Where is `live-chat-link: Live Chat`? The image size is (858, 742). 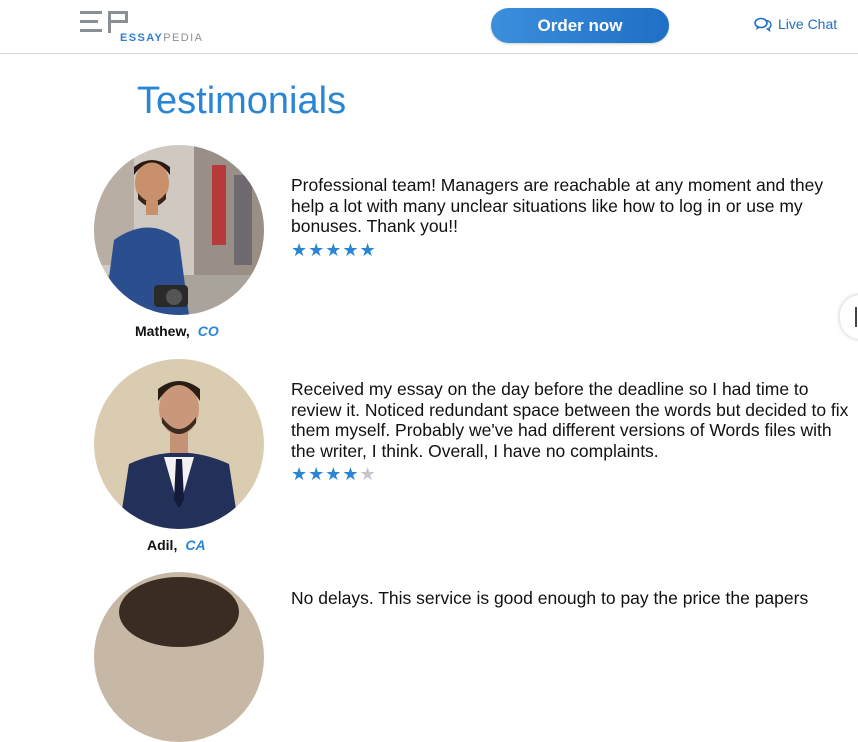 live-chat-link: Live Chat is located at coordinates (795, 24).